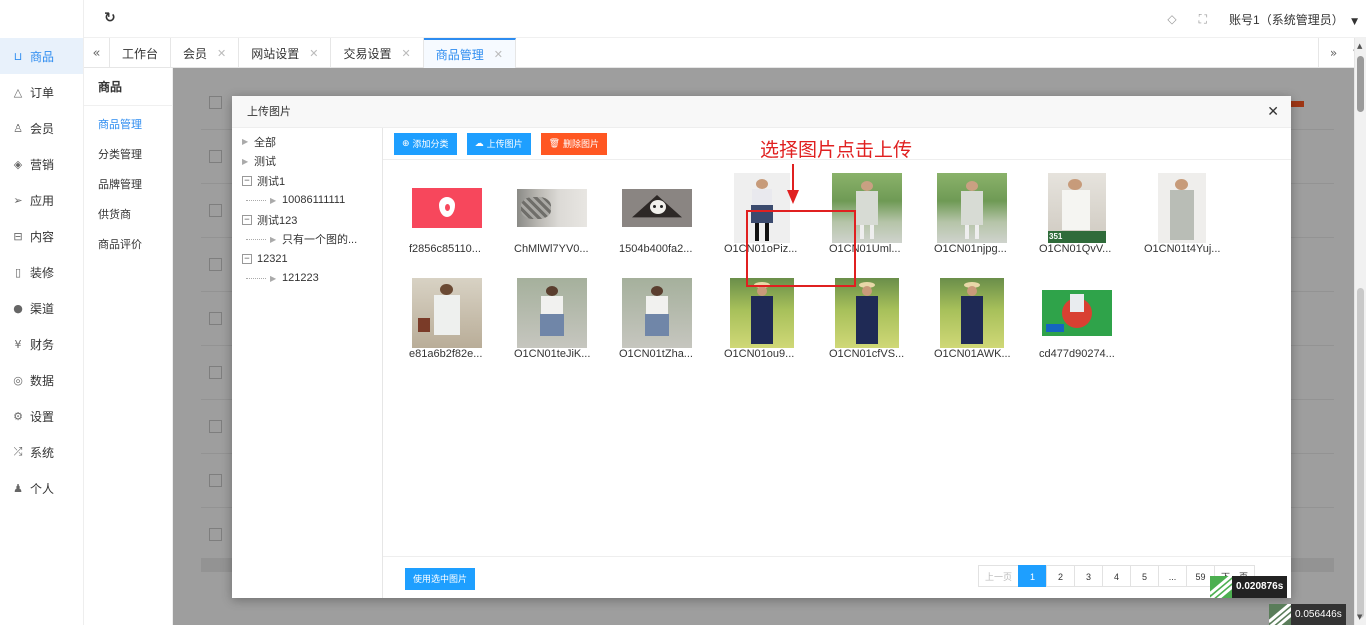 The image size is (1366, 625). Describe the element at coordinates (41, 344) in the screenshot. I see `nav-item-8: ¥ 财务` at that location.